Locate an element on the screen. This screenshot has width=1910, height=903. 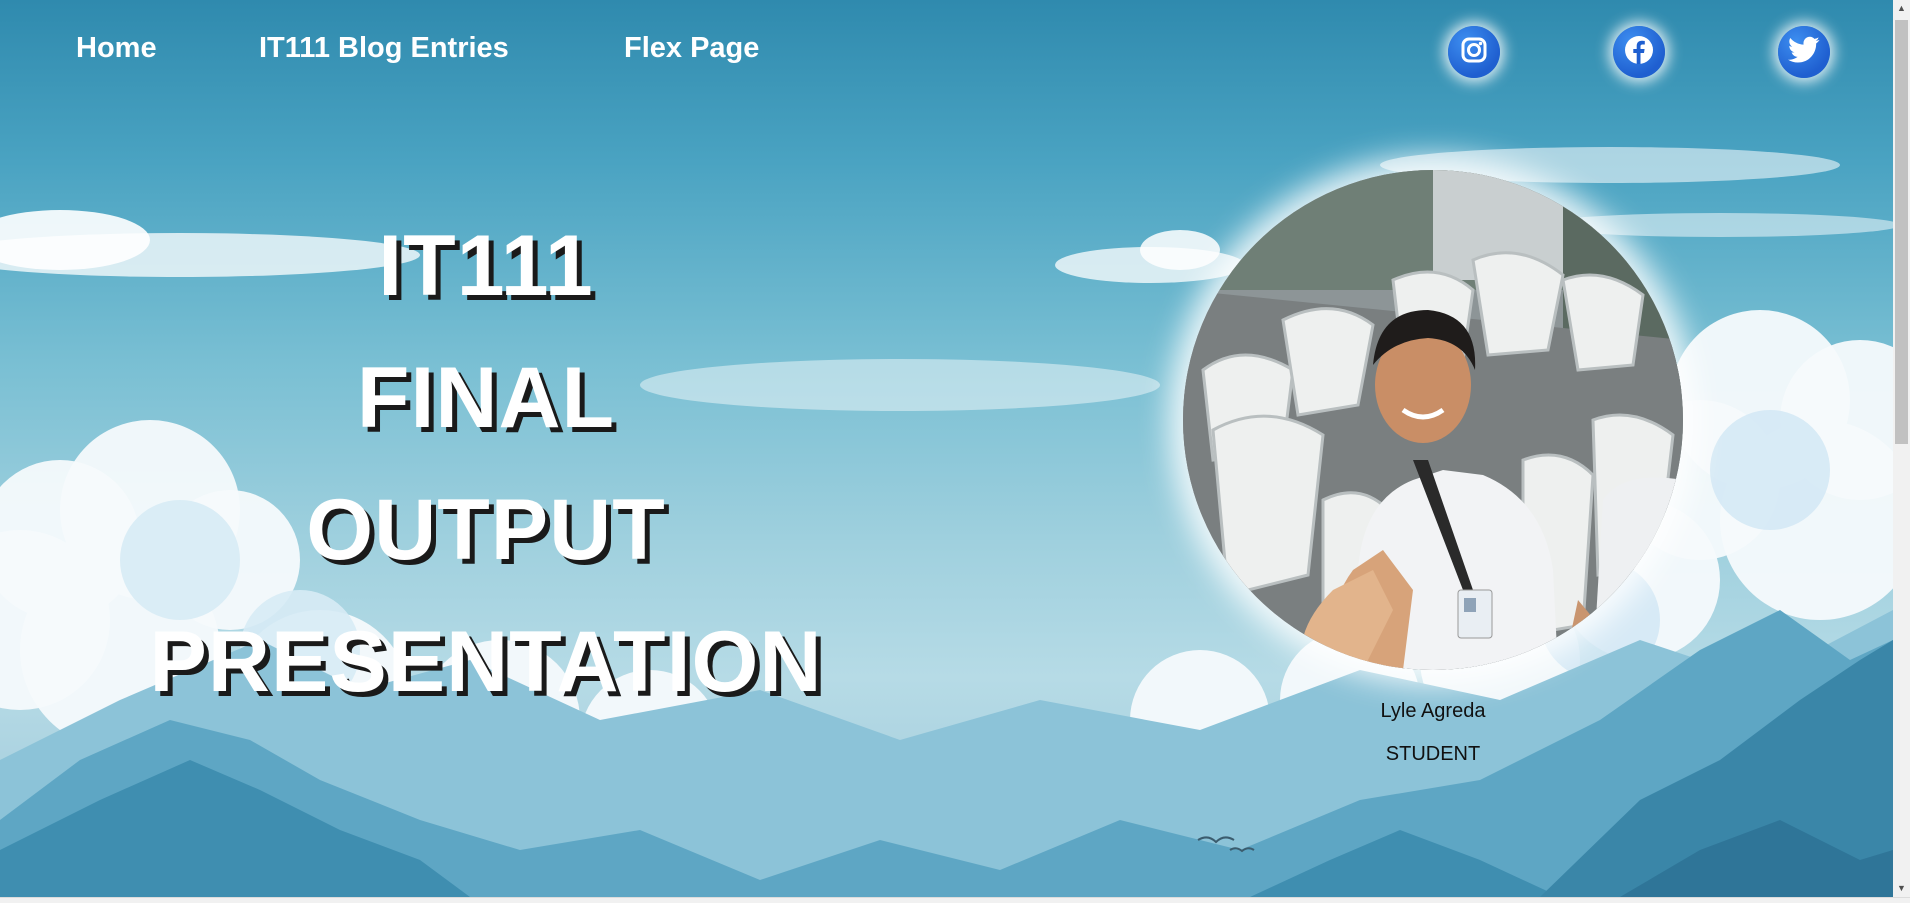
nav-link-home: Home is located at coordinates (116, 48).